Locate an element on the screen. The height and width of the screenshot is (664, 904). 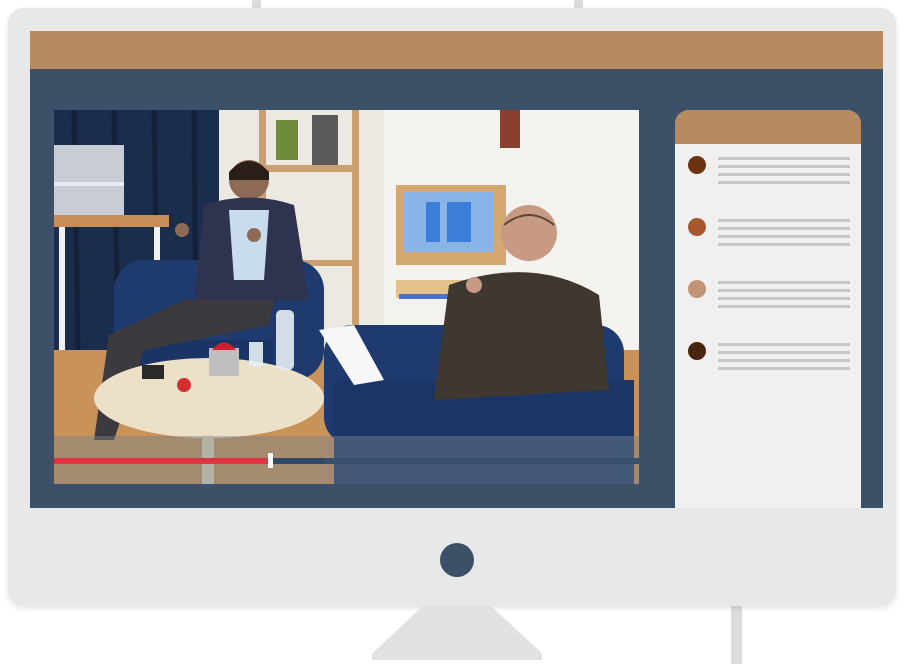
sidebar-header is located at coordinates (768, 127).